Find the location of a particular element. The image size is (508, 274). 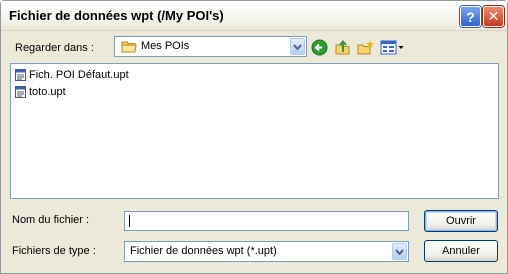

text-caret is located at coordinates (129, 221).